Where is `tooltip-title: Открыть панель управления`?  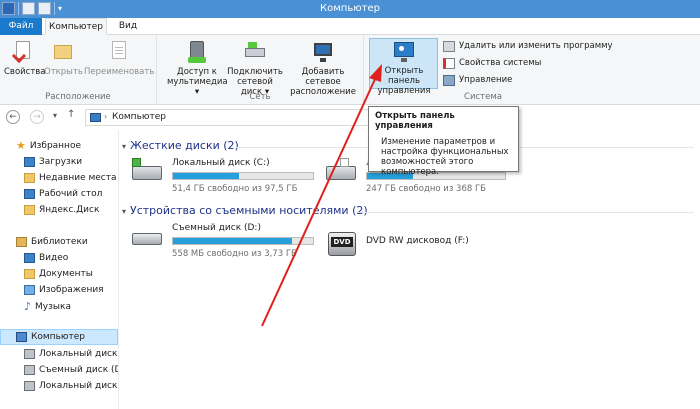
tooltip-title: Открыть панель управления is located at coordinates (415, 121).